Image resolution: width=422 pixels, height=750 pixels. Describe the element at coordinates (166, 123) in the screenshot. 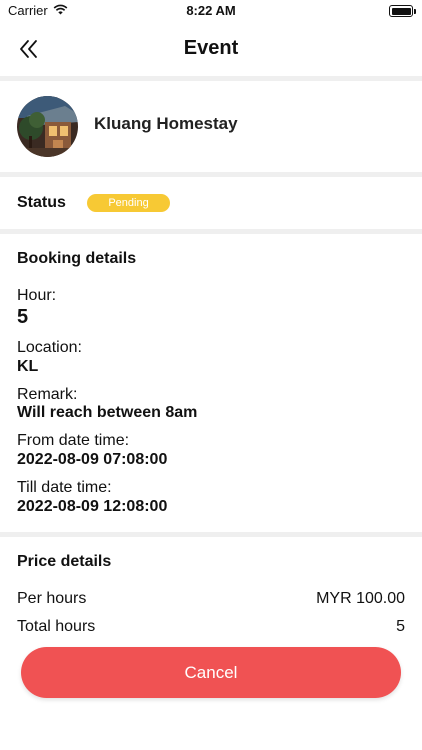

I see `profile-name: Kluang Homestay` at that location.